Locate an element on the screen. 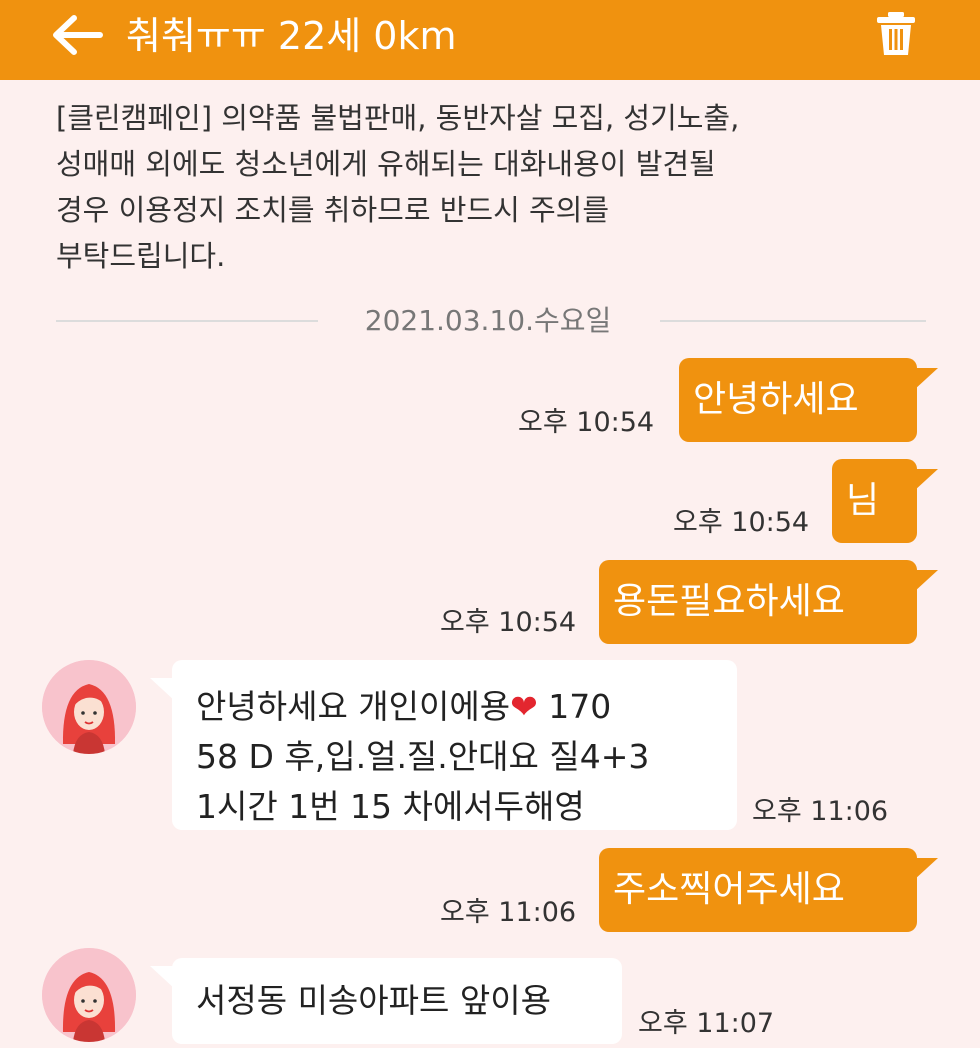 This screenshot has height=1048, width=980. arrow-left-icon is located at coordinates (78, 35).